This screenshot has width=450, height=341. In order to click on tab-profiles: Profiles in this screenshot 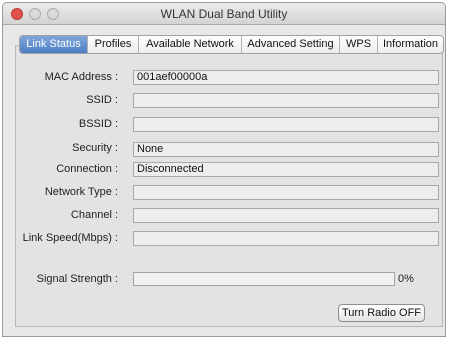, I will do `click(113, 44)`.